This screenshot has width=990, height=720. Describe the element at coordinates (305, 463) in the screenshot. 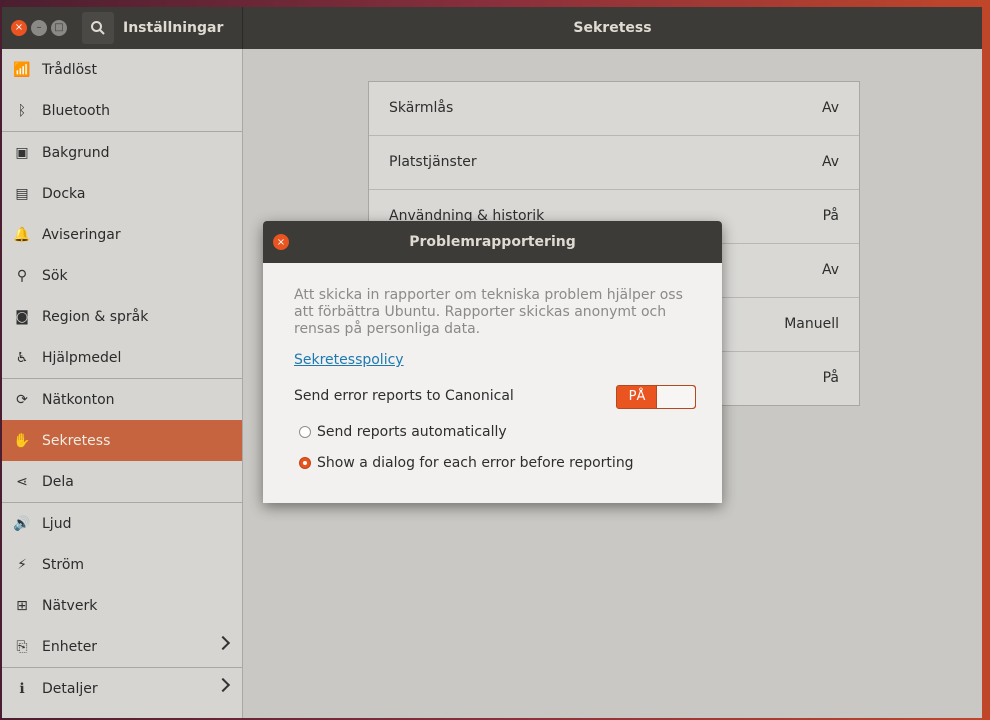

I see `radio-button-selected` at that location.